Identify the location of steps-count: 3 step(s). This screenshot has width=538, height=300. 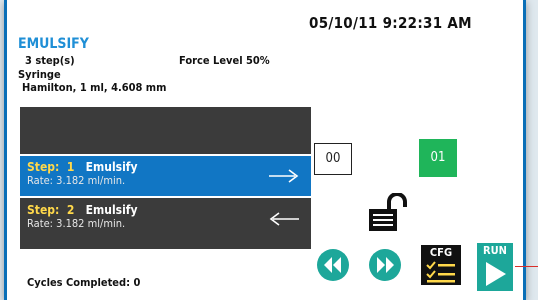
(50, 60).